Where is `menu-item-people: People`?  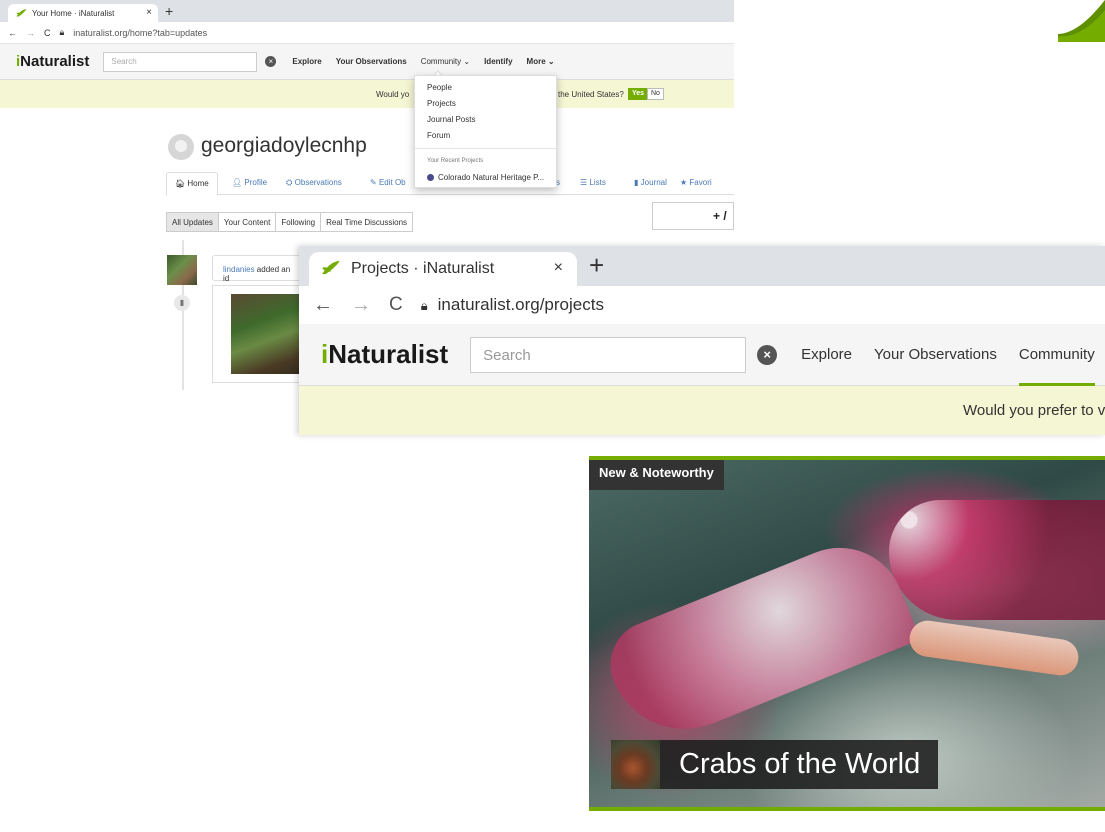 menu-item-people: People is located at coordinates (439, 87).